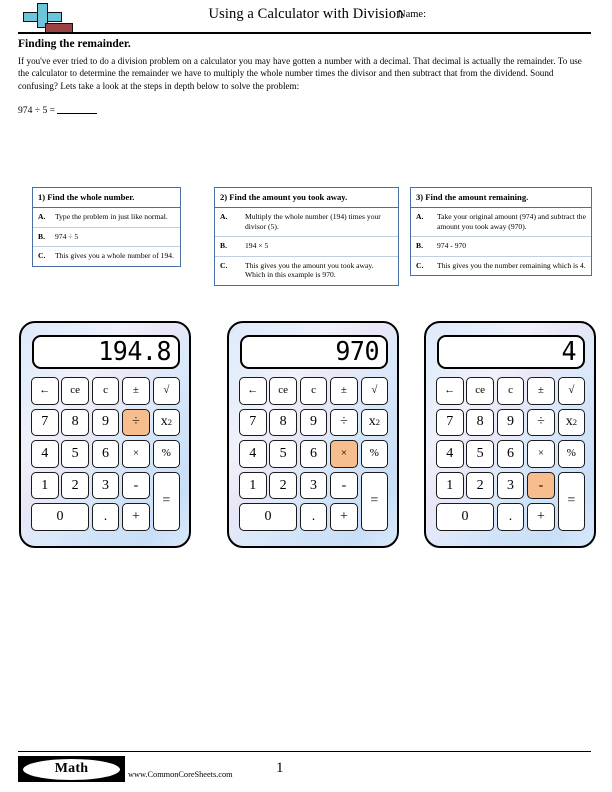 This screenshot has height=792, width=612. I want to click on calculator-2: 9 7 0 ← ce c ± √ 7 8 9 ÷ x 2 4 5 6 ×% 1 2 3- = 0. +, so click(313, 434).